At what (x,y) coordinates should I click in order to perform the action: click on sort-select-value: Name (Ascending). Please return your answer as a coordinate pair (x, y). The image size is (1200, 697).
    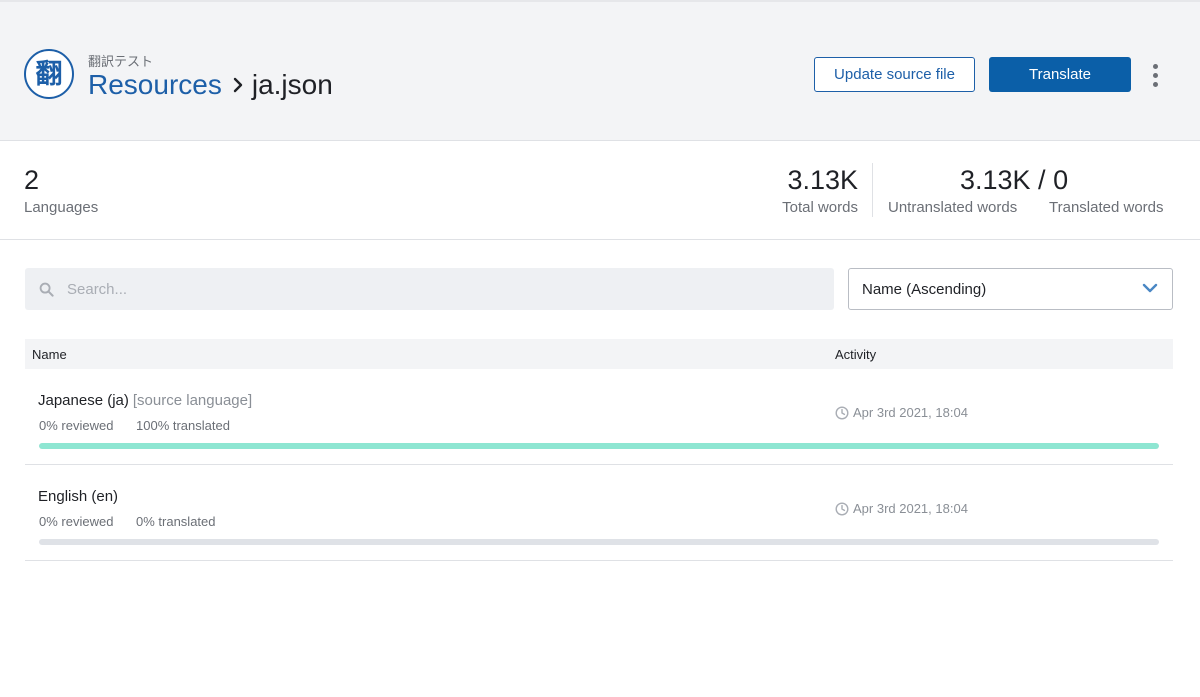
    Looking at the image, I should click on (924, 289).